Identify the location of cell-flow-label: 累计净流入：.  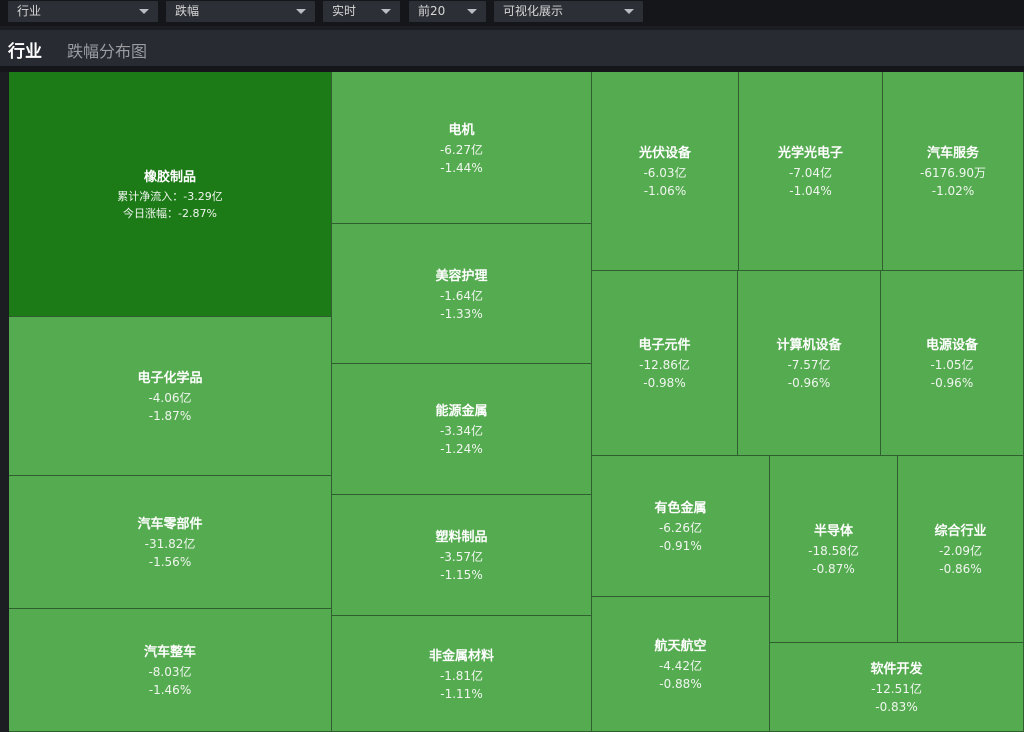
(150, 196).